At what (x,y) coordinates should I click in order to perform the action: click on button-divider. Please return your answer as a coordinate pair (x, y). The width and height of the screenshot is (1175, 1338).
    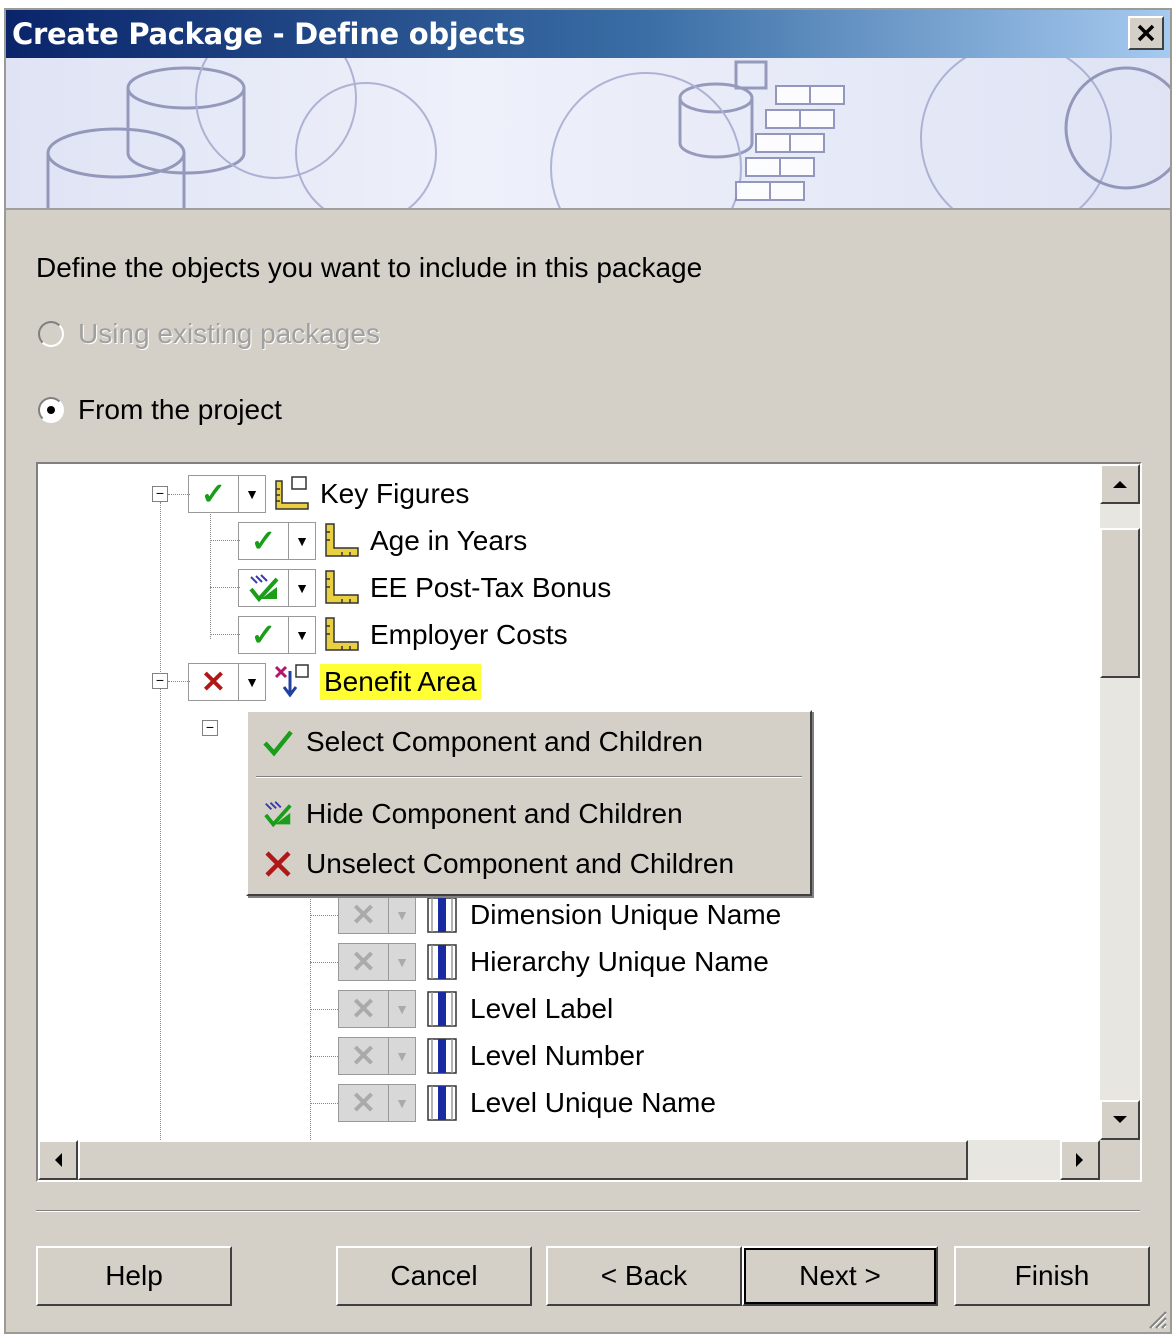
    Looking at the image, I should click on (588, 1211).